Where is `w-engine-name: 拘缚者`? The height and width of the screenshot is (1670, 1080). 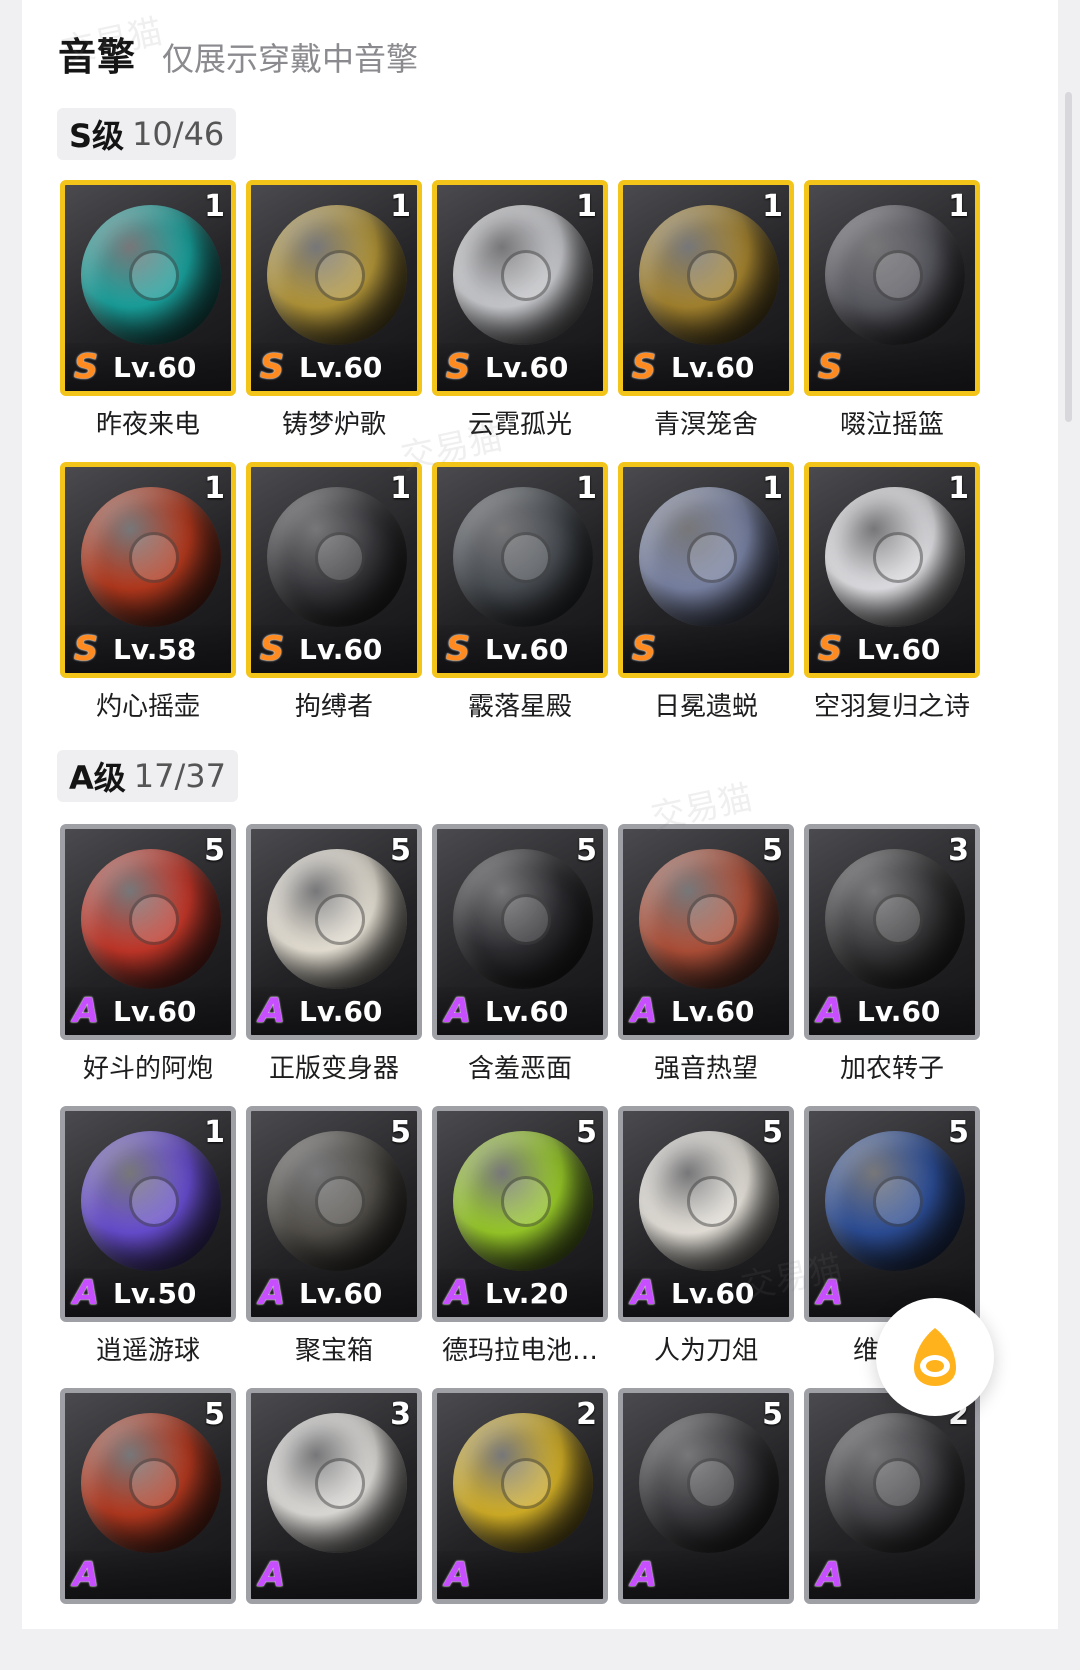
w-engine-name: 拘缚者 is located at coordinates (333, 707).